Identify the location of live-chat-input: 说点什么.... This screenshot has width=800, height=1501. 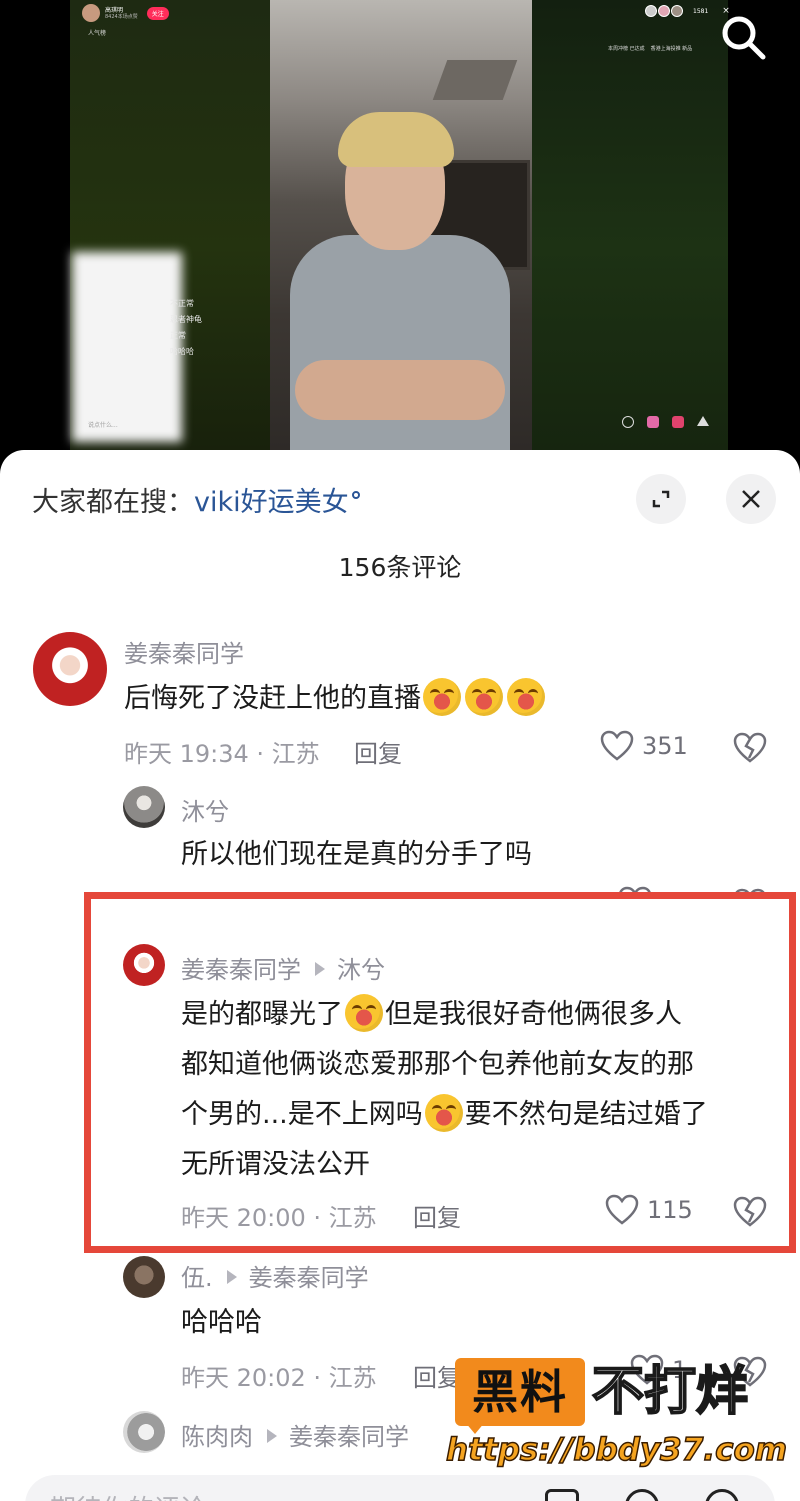
(103, 424).